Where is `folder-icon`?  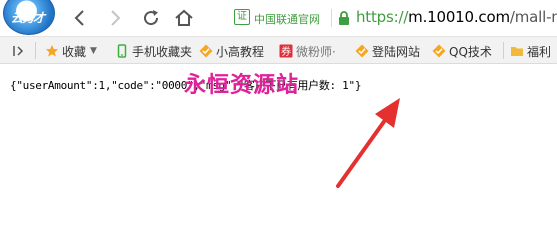
folder-icon is located at coordinates (517, 51).